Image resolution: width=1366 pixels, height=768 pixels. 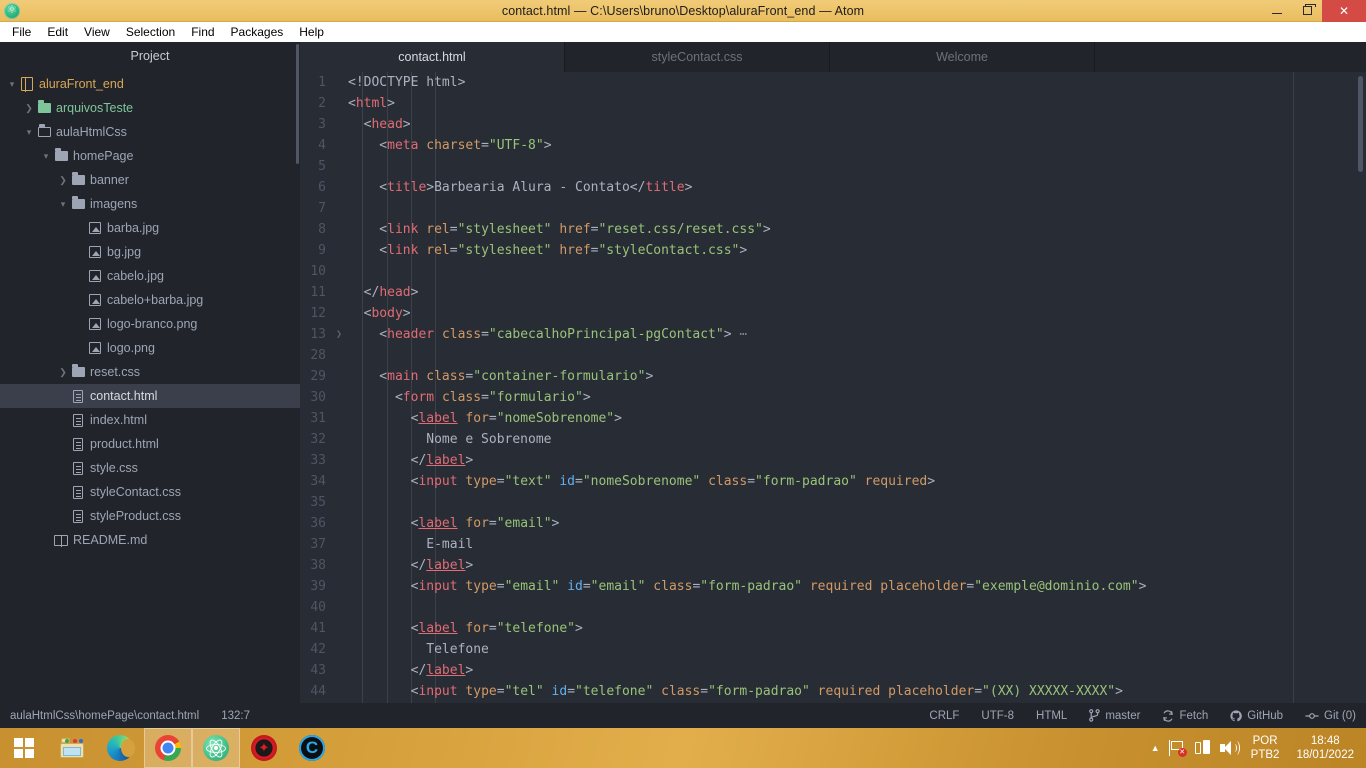 I want to click on tree-item: ❯ reset.css, so click(x=150, y=372).